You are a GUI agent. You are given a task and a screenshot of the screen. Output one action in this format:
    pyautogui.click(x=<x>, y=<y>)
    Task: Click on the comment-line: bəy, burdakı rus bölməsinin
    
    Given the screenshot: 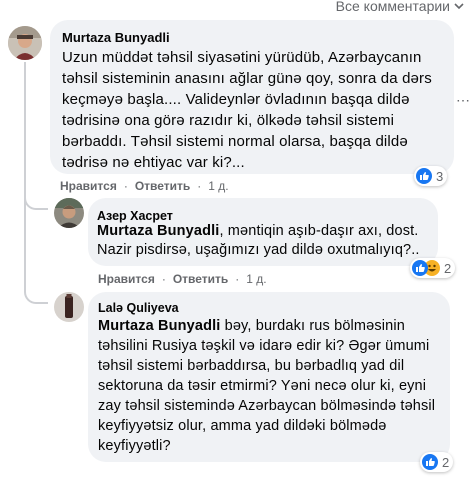 What is the action you would take?
    pyautogui.click(x=312, y=326)
    